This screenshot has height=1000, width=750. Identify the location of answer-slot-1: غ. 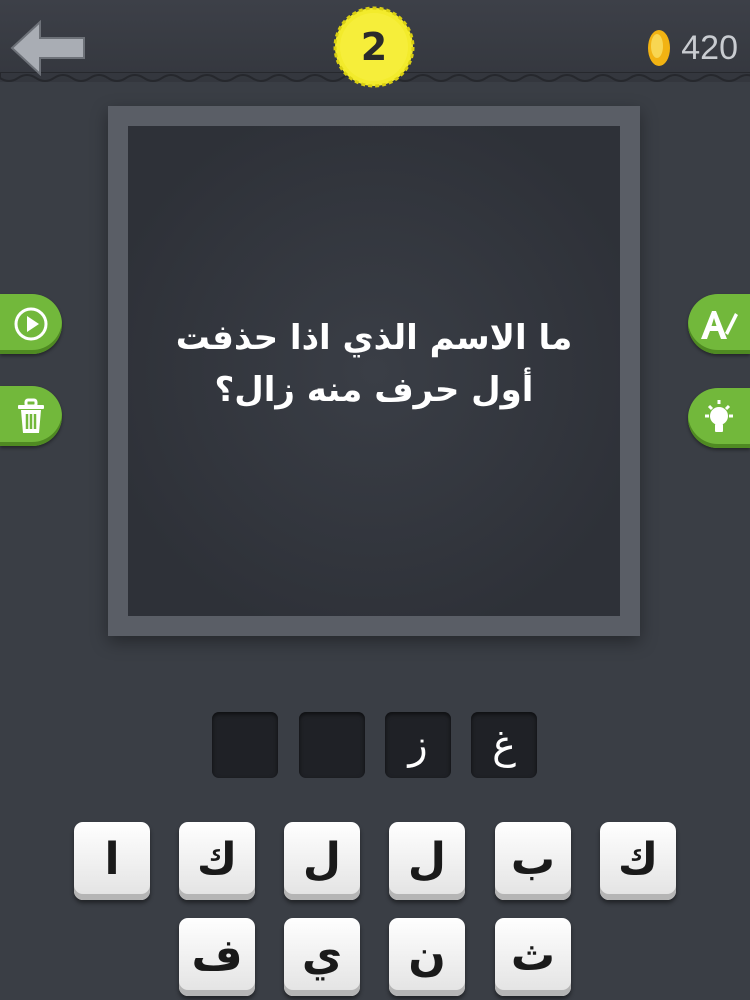
(504, 745).